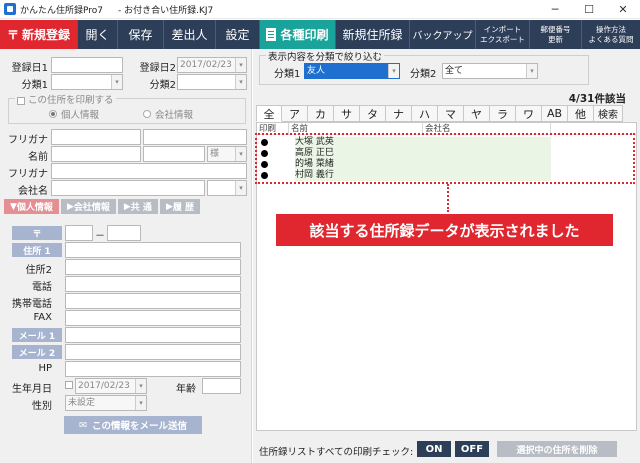 The width and height of the screenshot is (640, 463). Describe the element at coordinates (87, 65) in the screenshot. I see `reg-date1-field` at that location.